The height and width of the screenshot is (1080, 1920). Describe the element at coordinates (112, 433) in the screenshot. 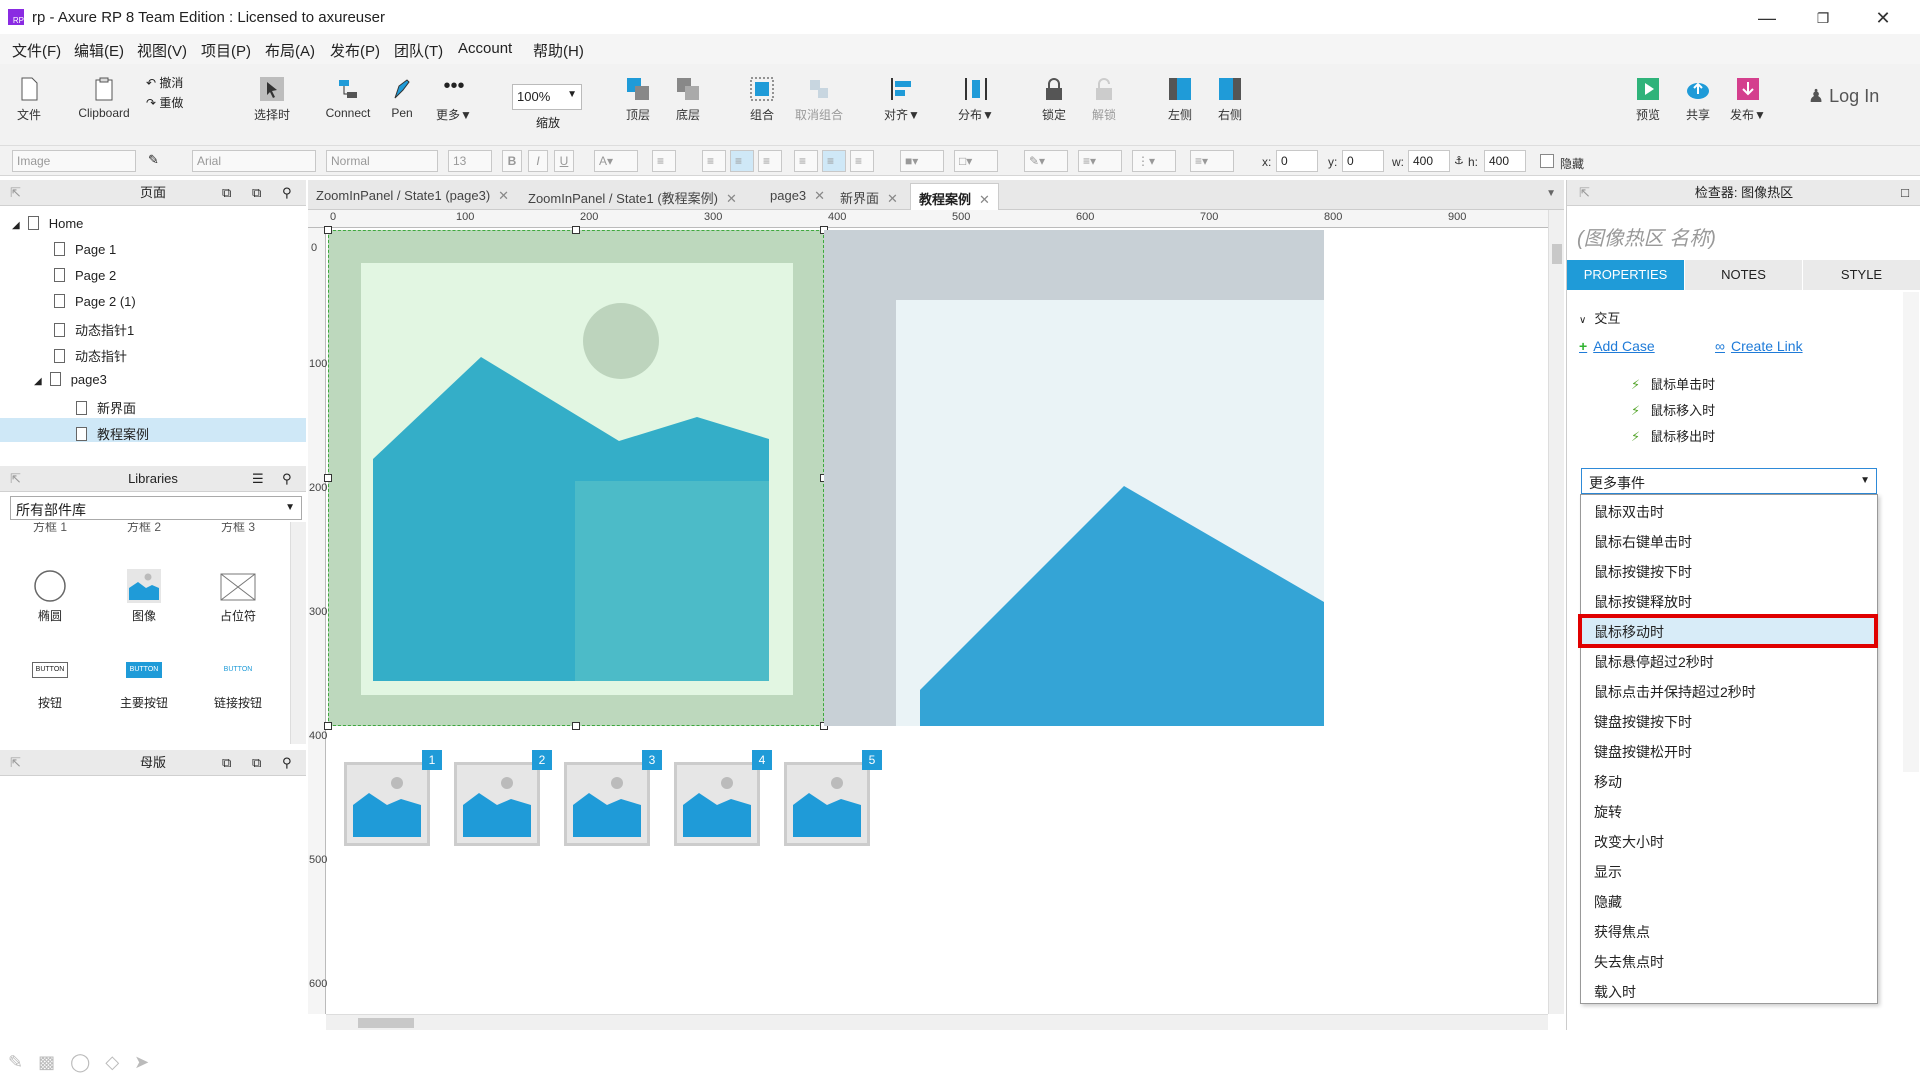

I see `tree-item-tutorial: 教程案例` at that location.